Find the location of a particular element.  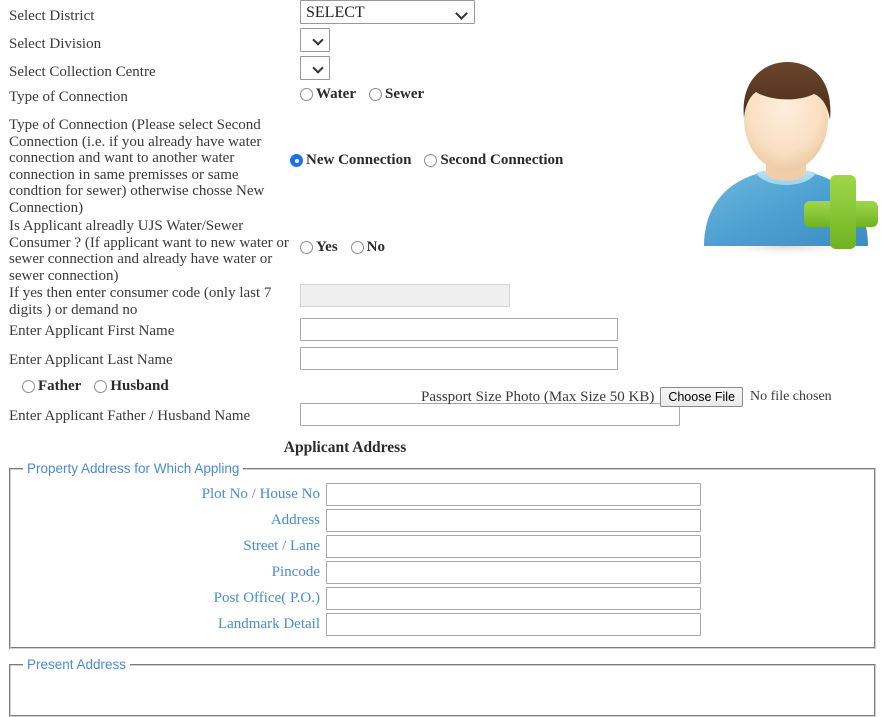

select-district-wrapper: SELECT is located at coordinates (387, 12).